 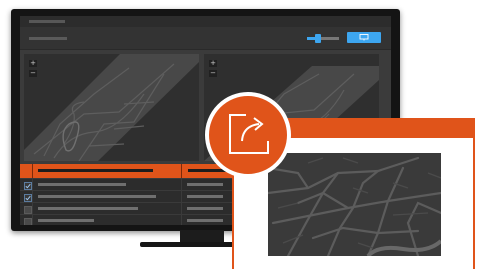 I want to click on popout-button, so click(x=248, y=135).